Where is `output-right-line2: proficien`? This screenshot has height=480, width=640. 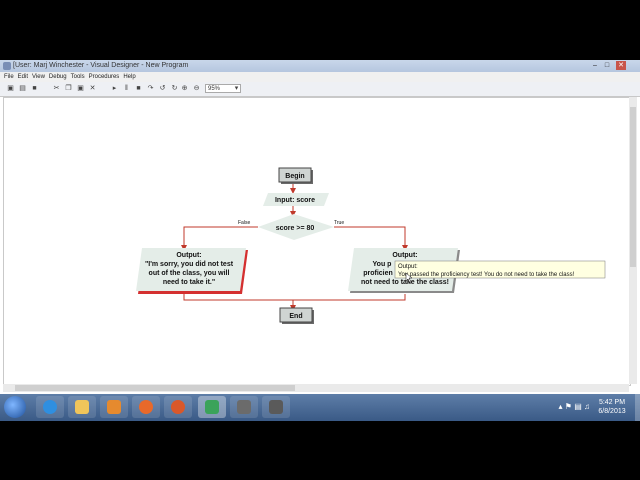 output-right-line2: proficien is located at coordinates (378, 273).